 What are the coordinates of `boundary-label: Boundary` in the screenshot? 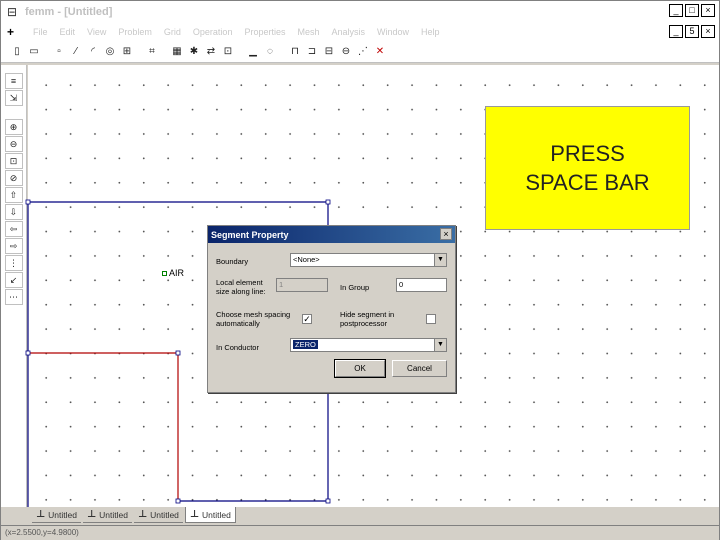 It's located at (232, 261).